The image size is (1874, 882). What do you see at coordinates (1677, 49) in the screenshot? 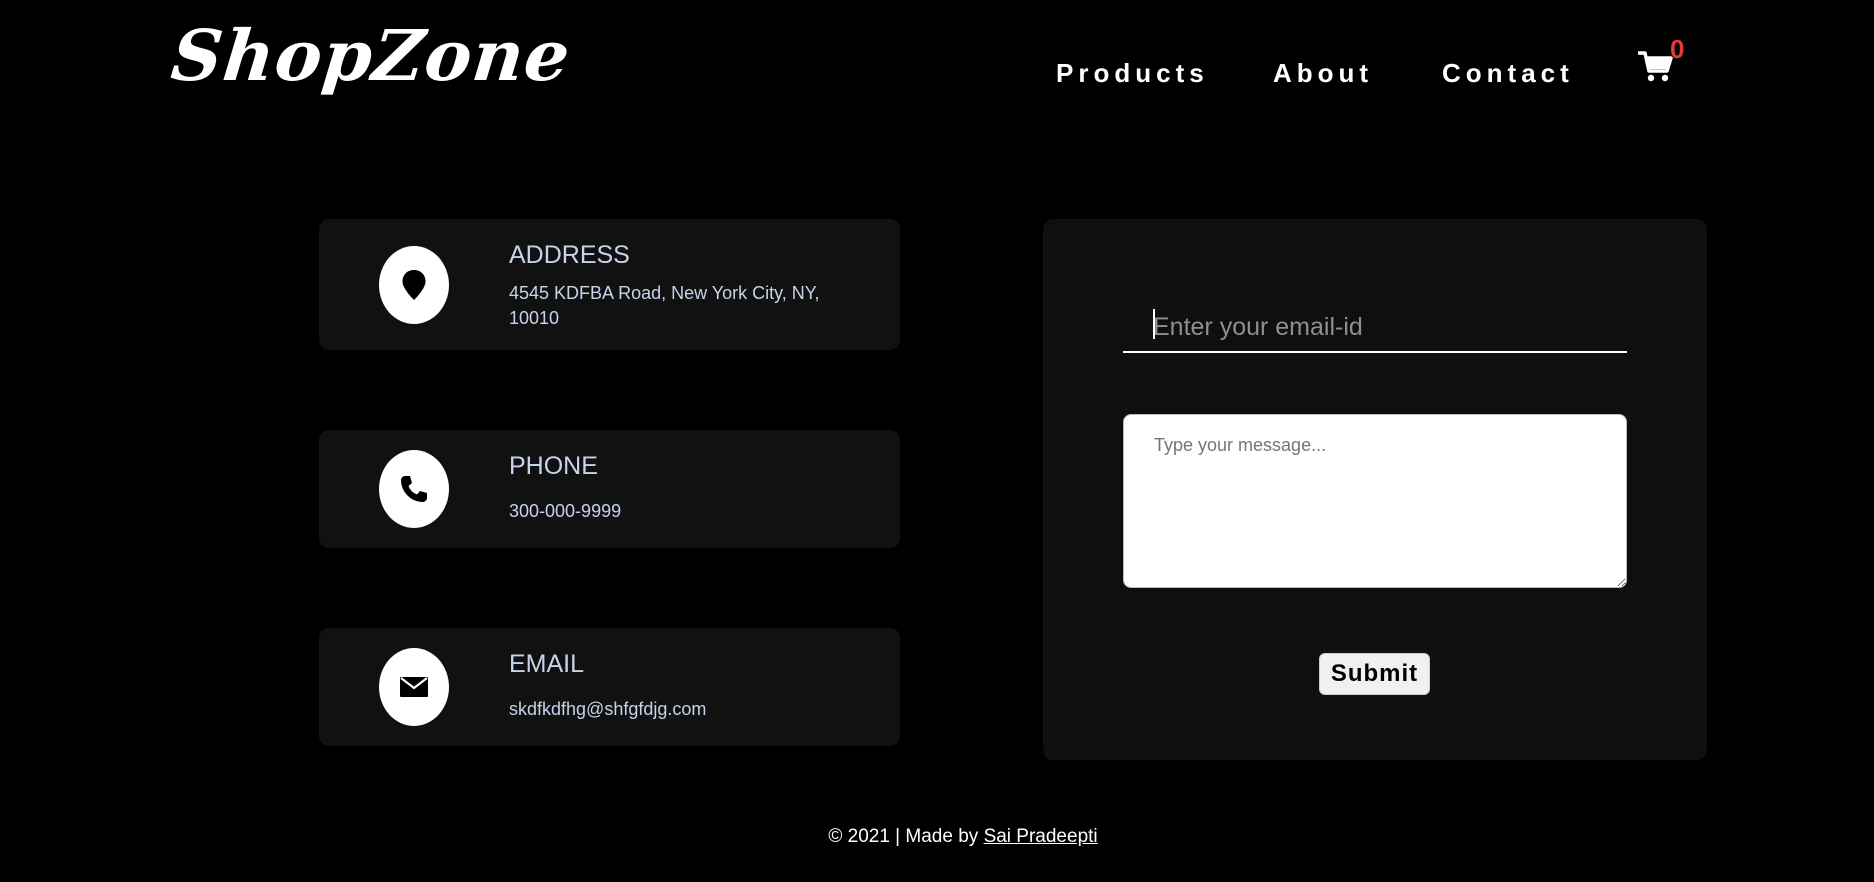
I see `cart-count-badge: 0` at bounding box center [1677, 49].